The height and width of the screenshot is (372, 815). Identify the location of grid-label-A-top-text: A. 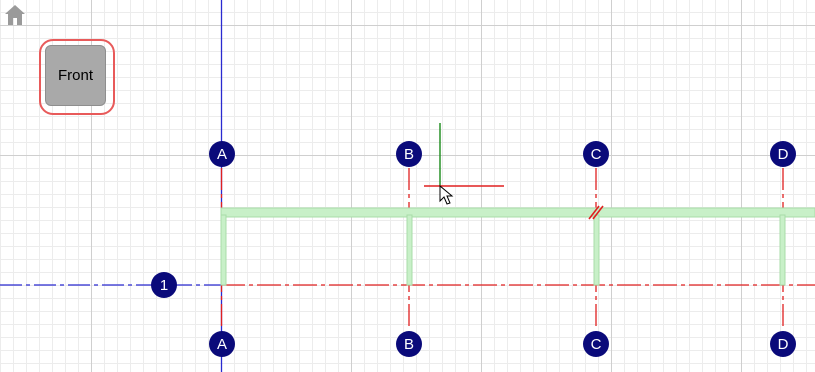
(222, 154).